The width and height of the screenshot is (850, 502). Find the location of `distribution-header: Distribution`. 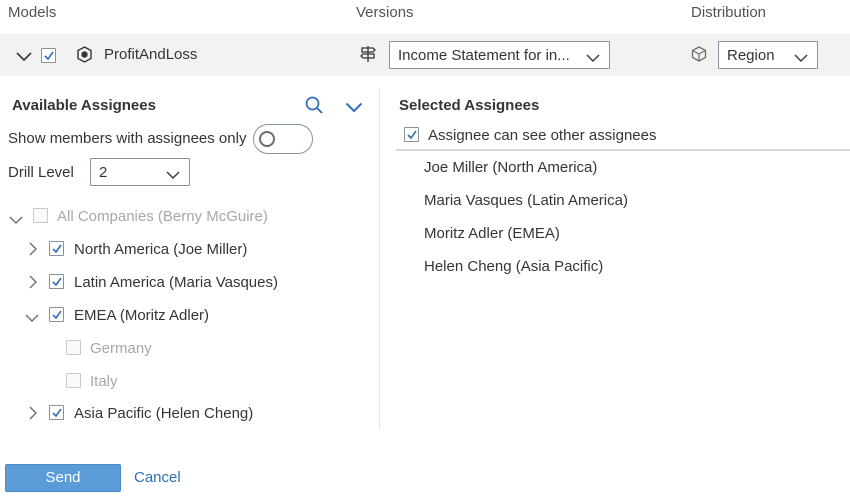

distribution-header: Distribution is located at coordinates (729, 12).